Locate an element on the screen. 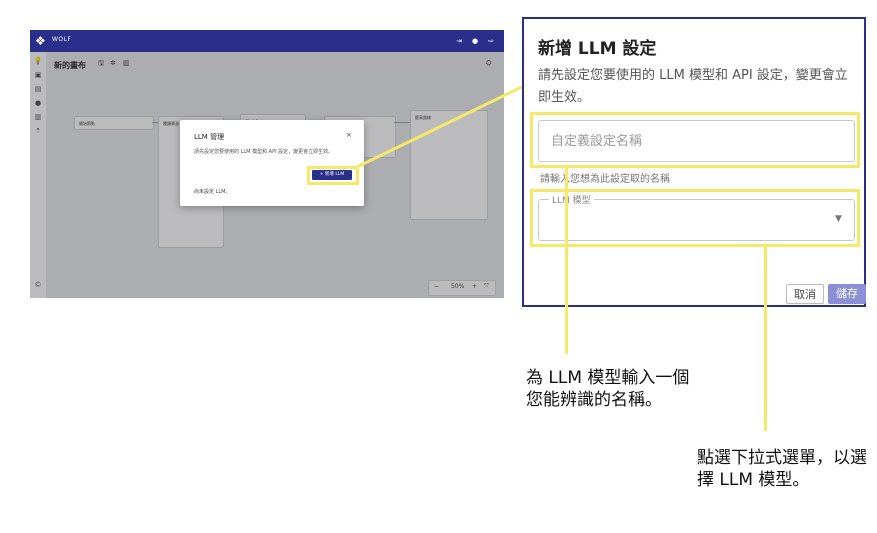 The width and height of the screenshot is (877, 533). model-select-highlight is located at coordinates (695, 218).